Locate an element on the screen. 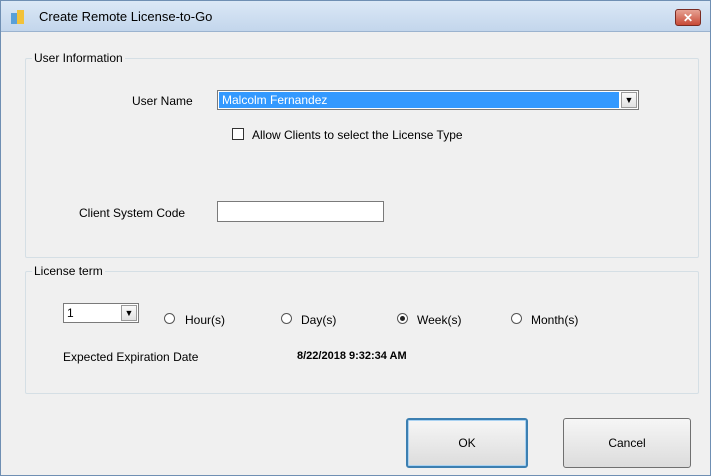 The width and height of the screenshot is (711, 476). cancel-button: Cancel is located at coordinates (627, 443).